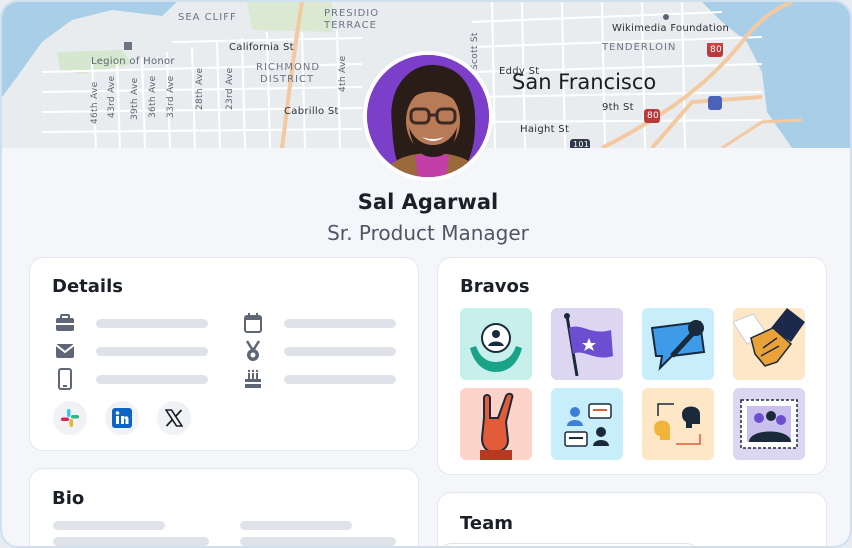  What do you see at coordinates (253, 323) in the screenshot?
I see `calendar-icon` at bounding box center [253, 323].